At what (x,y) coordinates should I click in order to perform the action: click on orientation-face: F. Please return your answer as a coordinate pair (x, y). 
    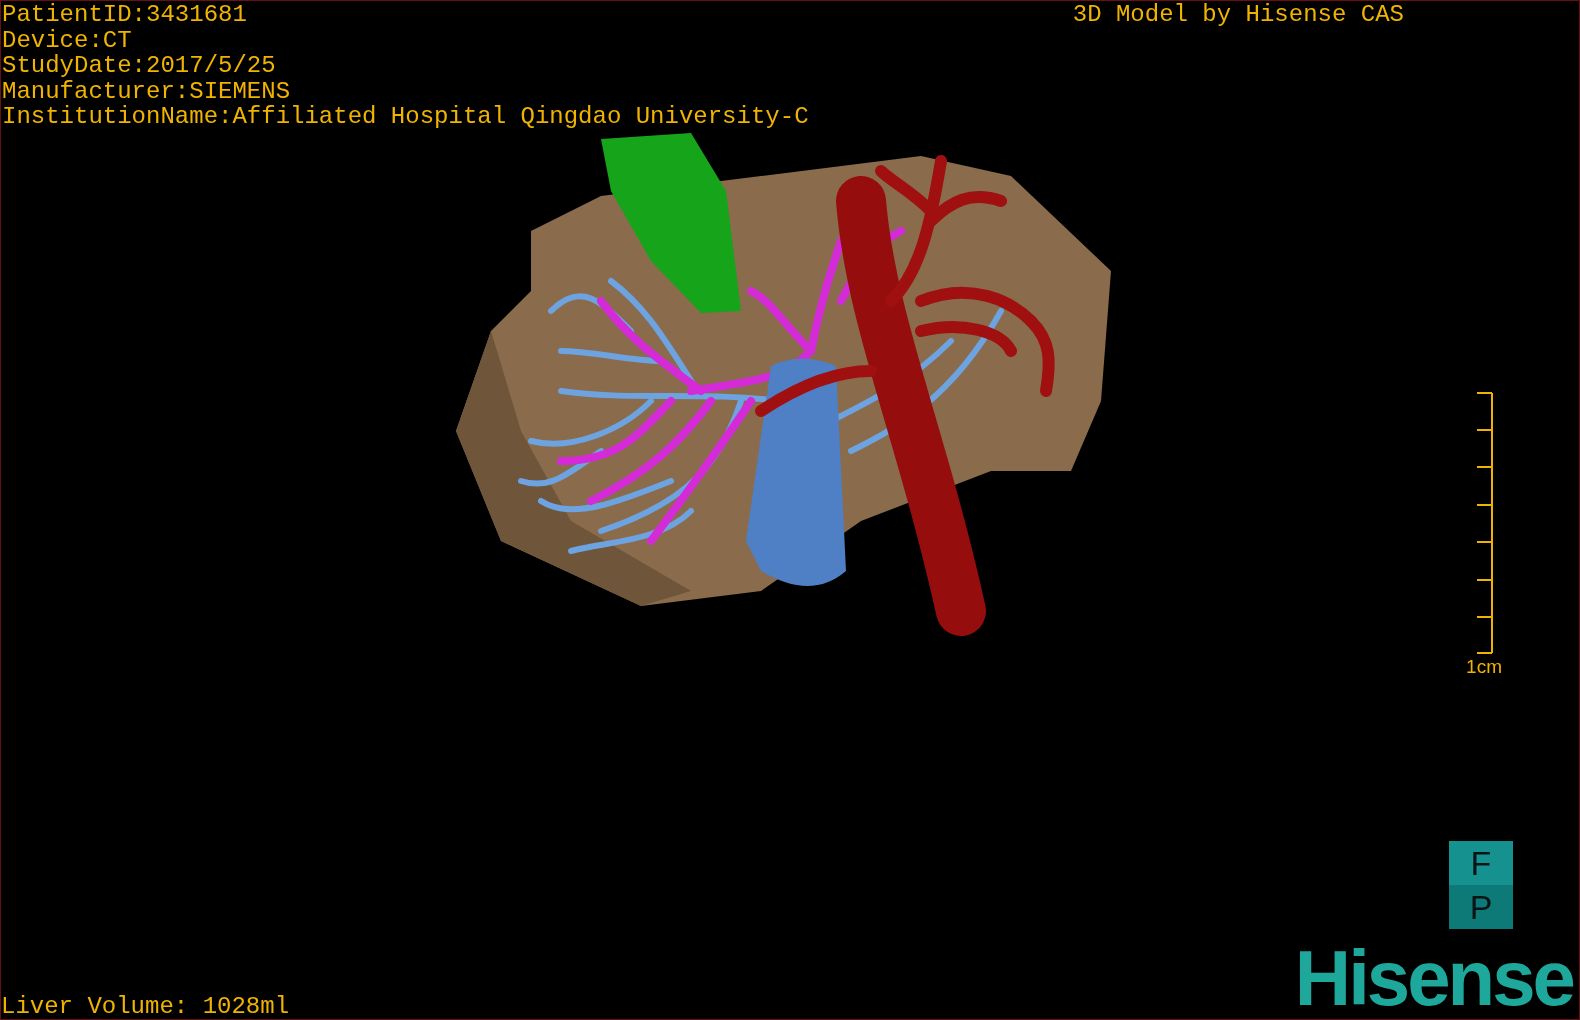
    Looking at the image, I should click on (1481, 863).